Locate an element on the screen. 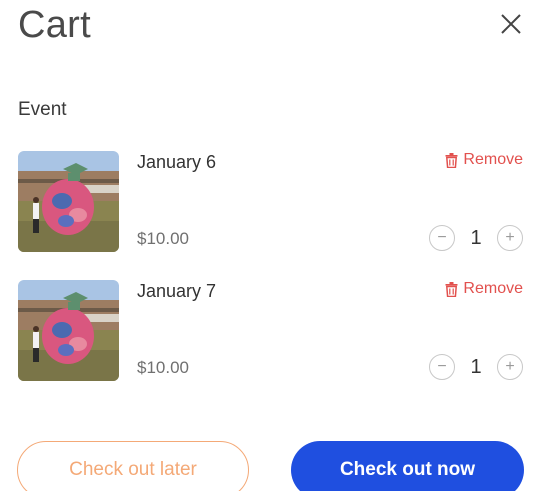 Image resolution: width=537 pixels, height=491 pixels. check-out-later-button: Check out later is located at coordinates (133, 466).